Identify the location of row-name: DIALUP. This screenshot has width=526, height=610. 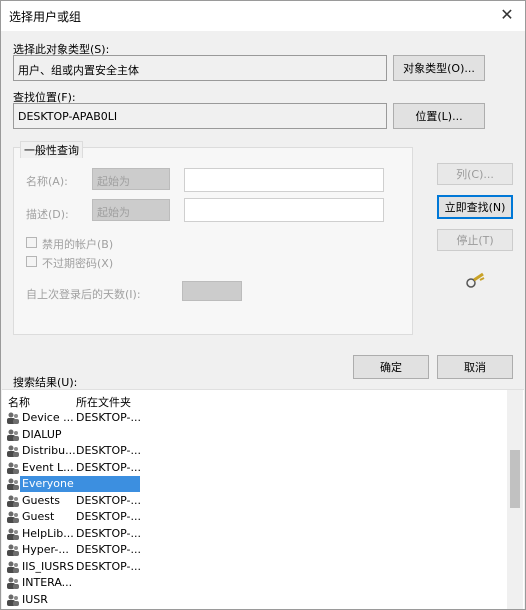
(42, 434).